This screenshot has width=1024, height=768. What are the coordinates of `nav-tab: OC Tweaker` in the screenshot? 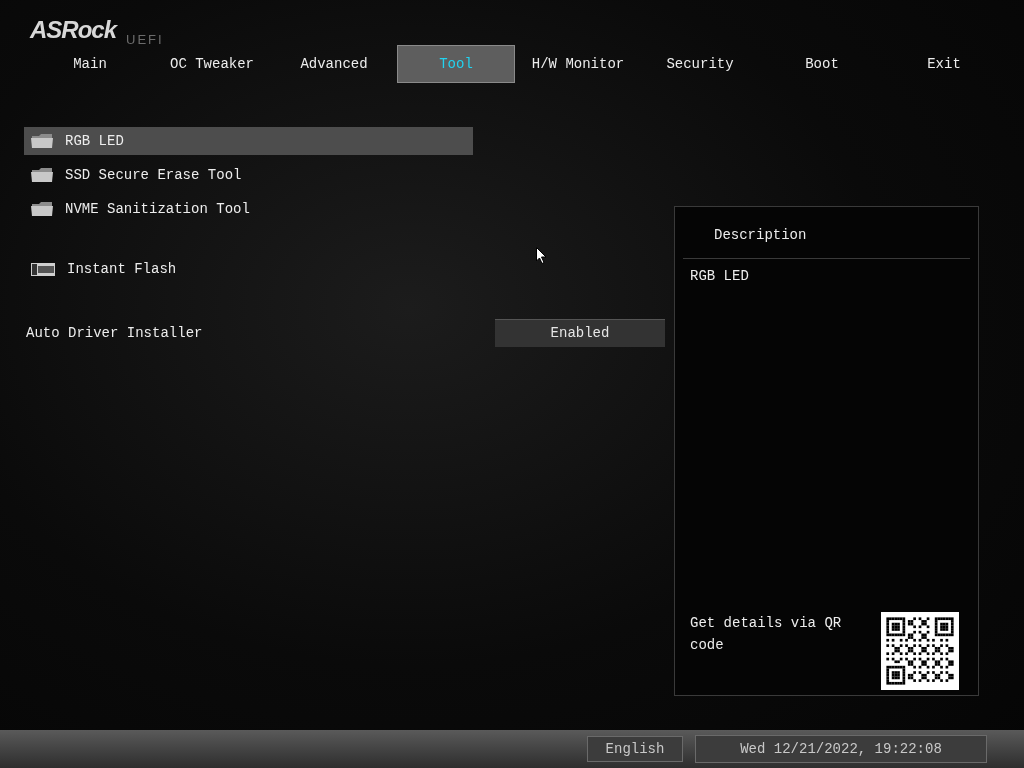 It's located at (212, 64).